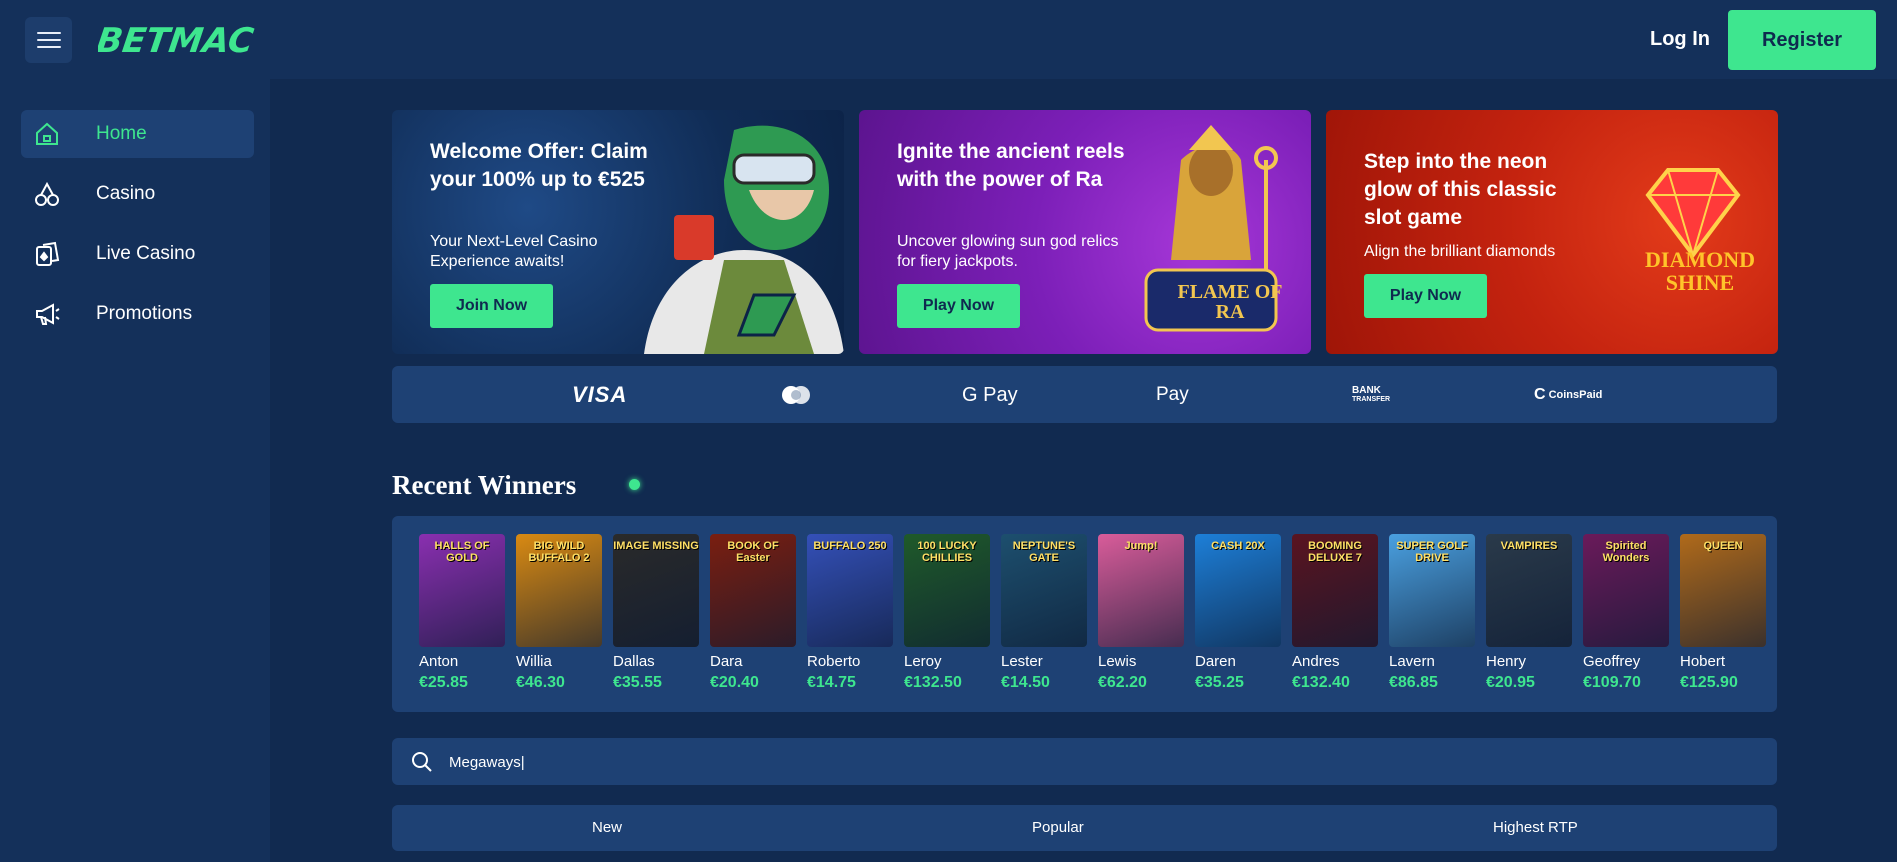  What do you see at coordinates (1529, 546) in the screenshot?
I see `game-thumbnail-title: VAMPIRES` at bounding box center [1529, 546].